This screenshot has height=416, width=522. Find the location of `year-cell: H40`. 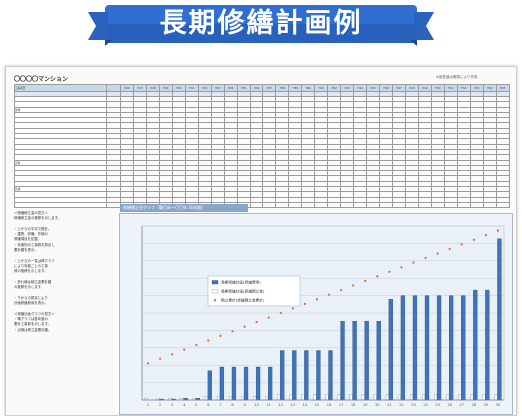

year-cell: H40 is located at coordinates (308, 88).